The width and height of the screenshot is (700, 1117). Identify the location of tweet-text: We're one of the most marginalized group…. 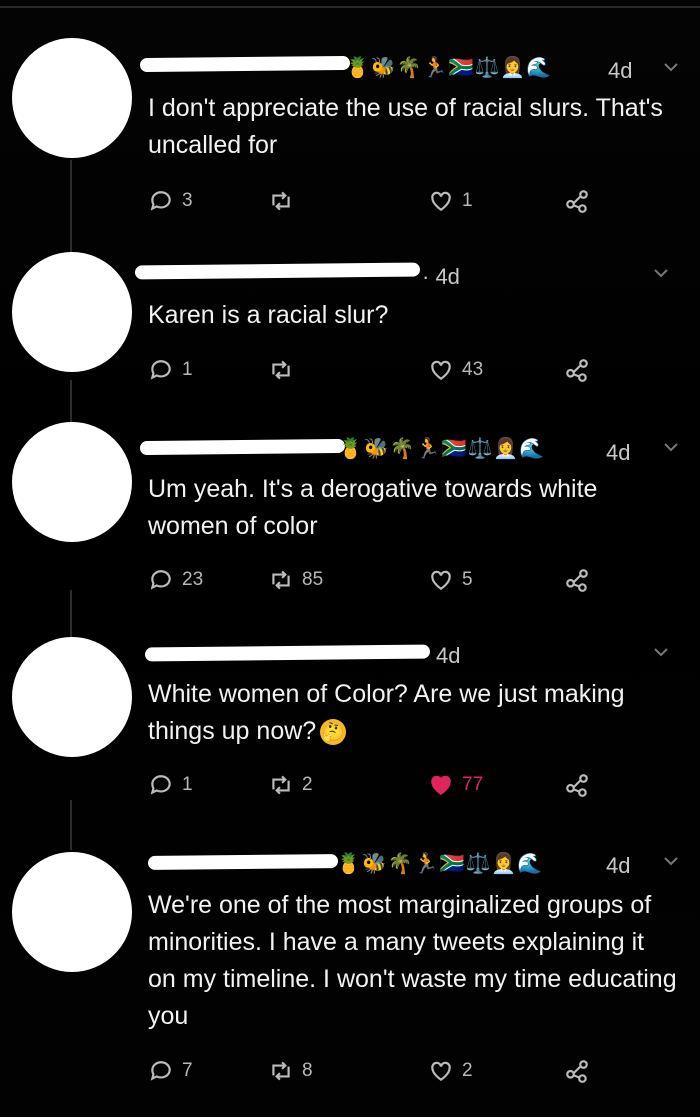
(412, 960).